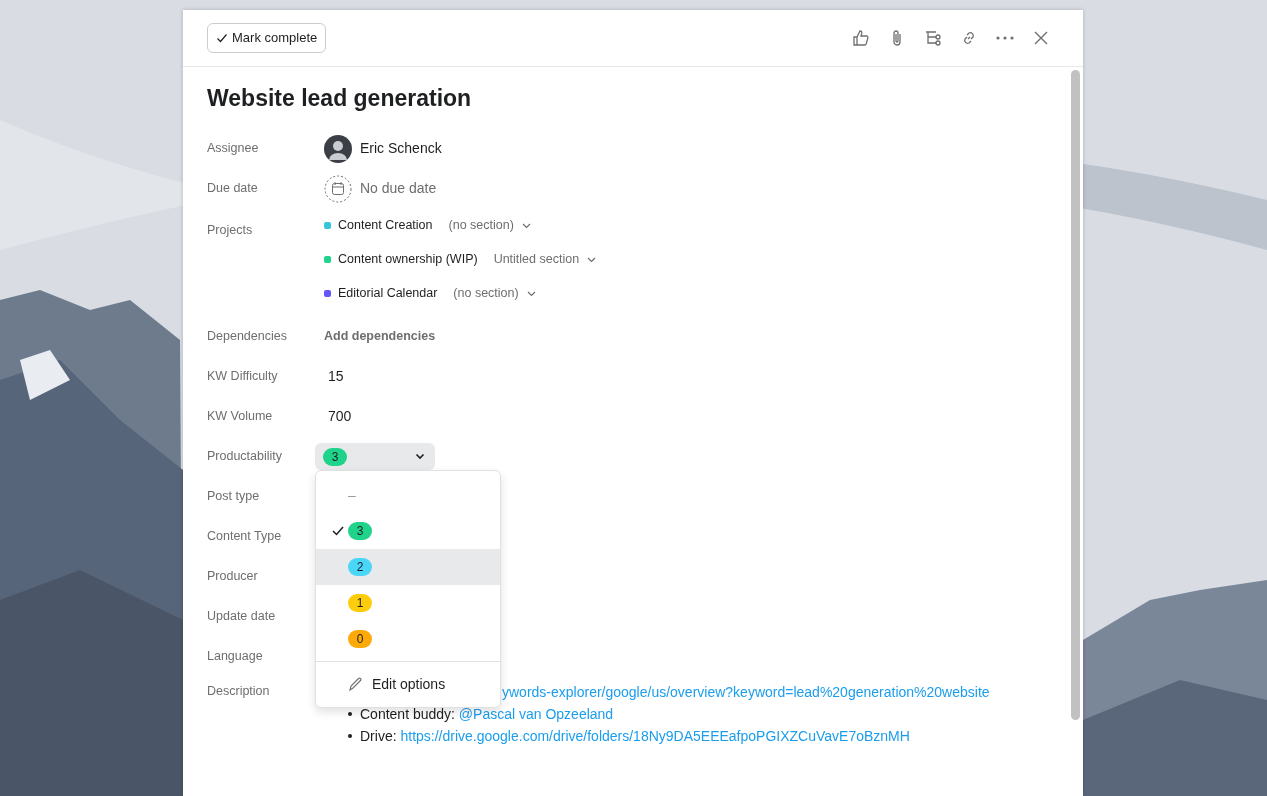 The height and width of the screenshot is (796, 1267). I want to click on dropdown-option: 2, so click(408, 567).